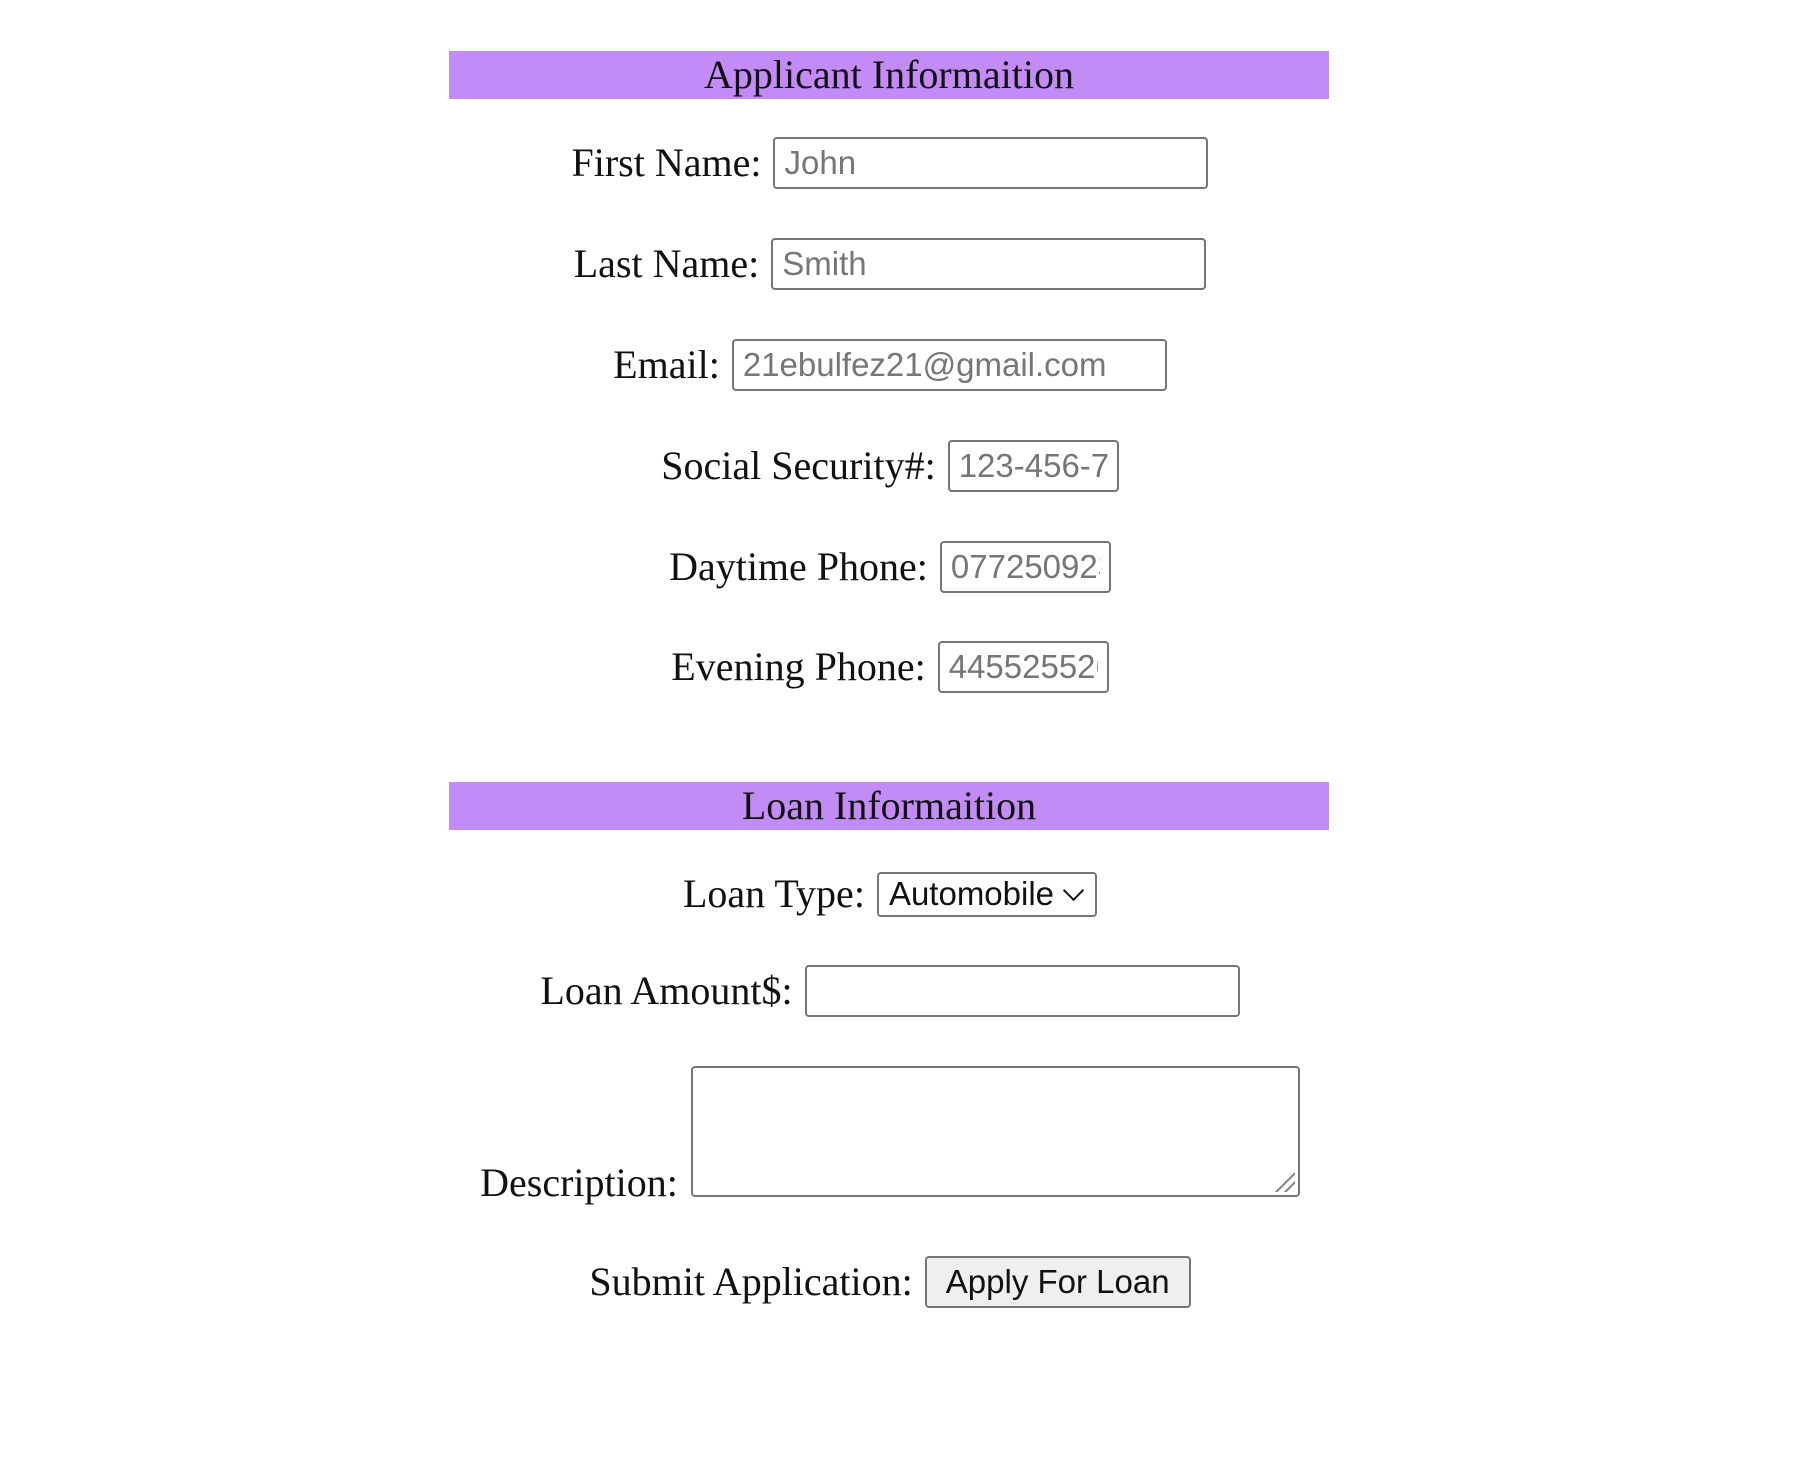 The image size is (1820, 1459). I want to click on submit-label: Submit Application:, so click(751, 1281).